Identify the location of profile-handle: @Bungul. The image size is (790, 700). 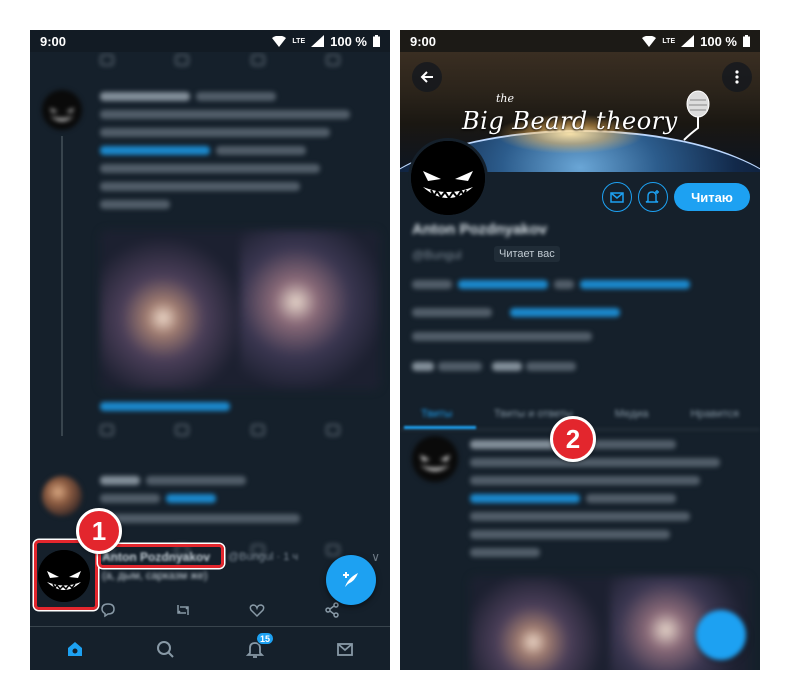
(437, 255).